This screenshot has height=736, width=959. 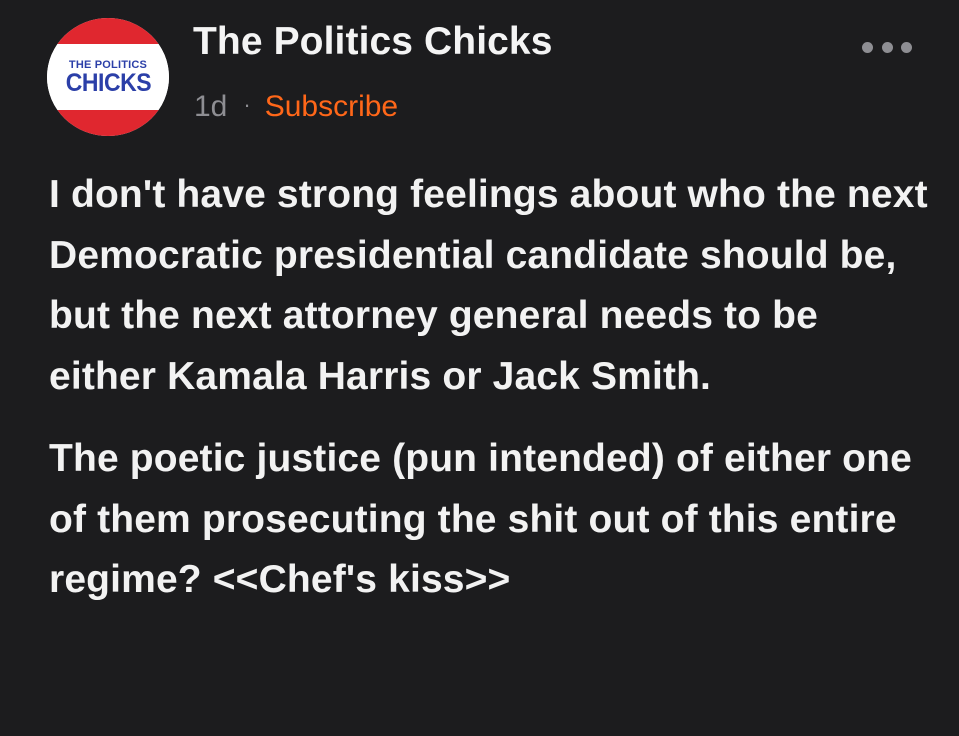 I want to click on subscribe-button: Subscribe, so click(x=331, y=107).